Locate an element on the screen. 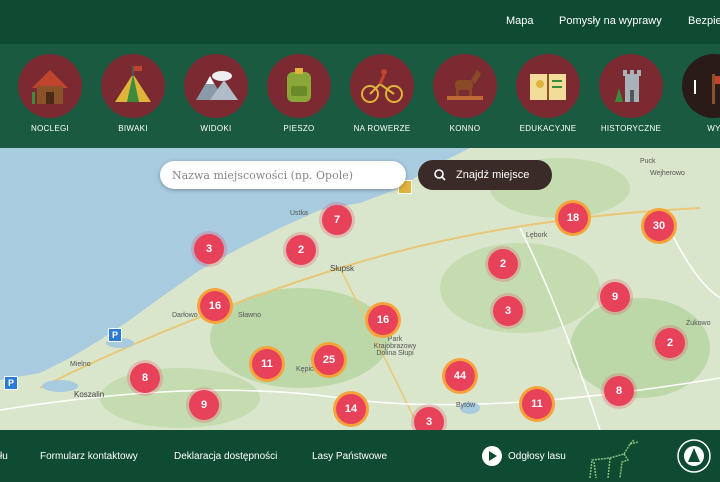  category-label: NA ROWERZE is located at coordinates (382, 128).